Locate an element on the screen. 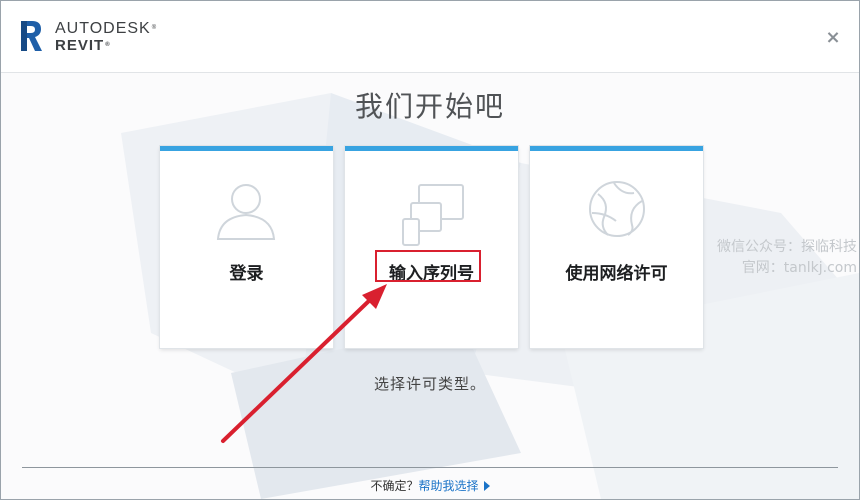 This screenshot has height=500, width=860. enter-serial-card: 输入序列号 is located at coordinates (431, 247).